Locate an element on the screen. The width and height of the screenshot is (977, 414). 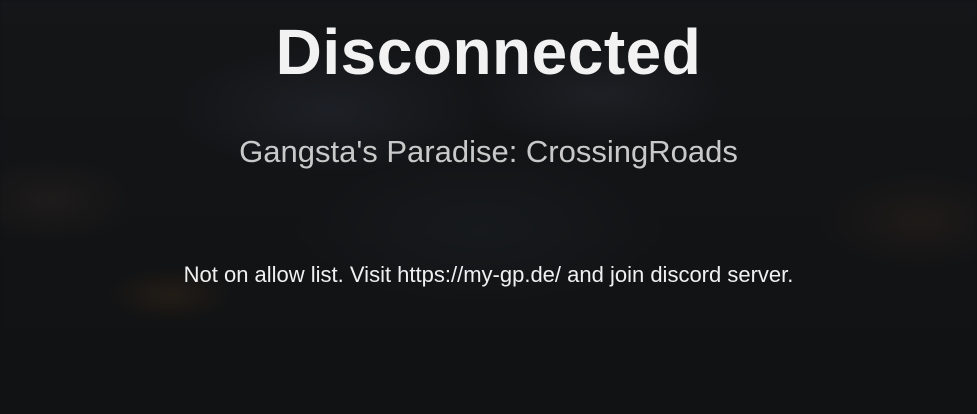
disconnected-title: Disconnected is located at coordinates (488, 52).